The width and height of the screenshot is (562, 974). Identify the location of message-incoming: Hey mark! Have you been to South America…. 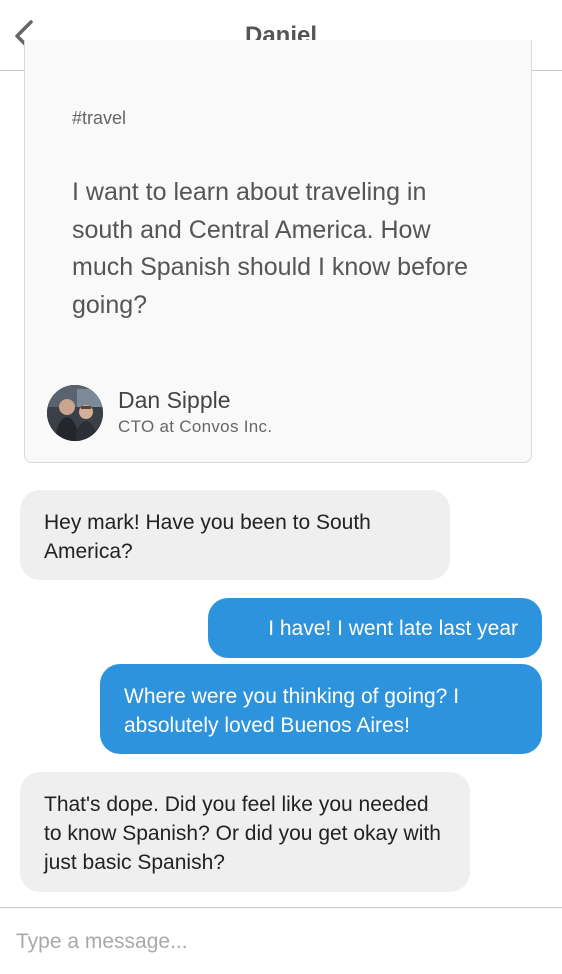
(235, 535).